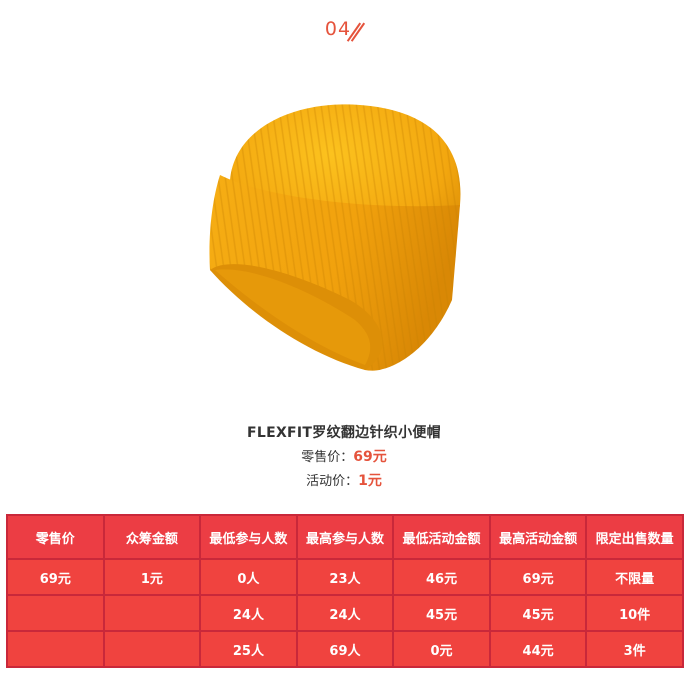 The height and width of the screenshot is (673, 688). What do you see at coordinates (634, 649) in the screenshot?
I see `table-cell: 3件` at bounding box center [634, 649].